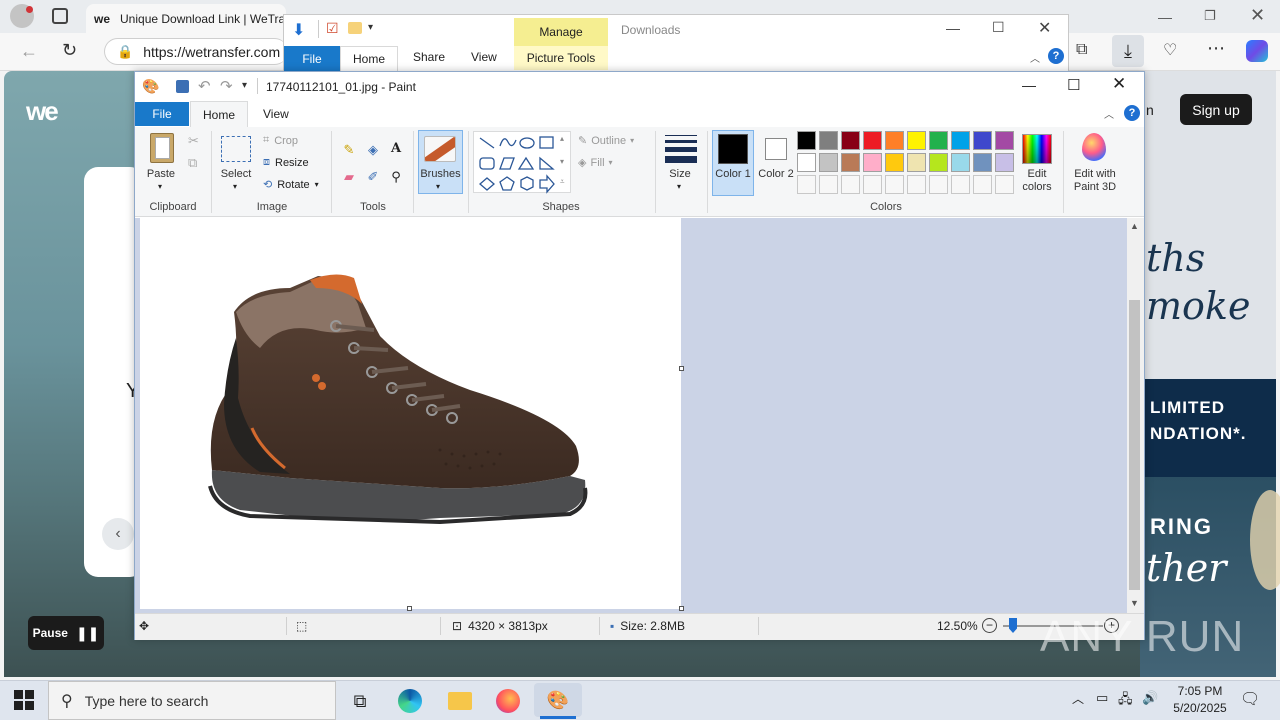  What do you see at coordinates (192, 700) in the screenshot?
I see `taskbar-search-box: ⚲ Type here to search` at bounding box center [192, 700].